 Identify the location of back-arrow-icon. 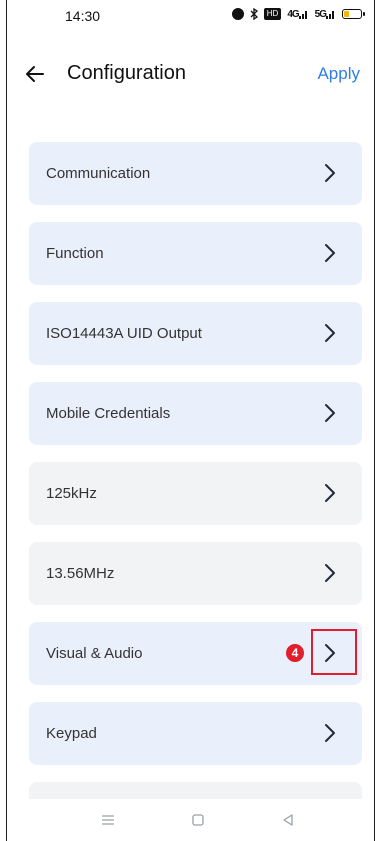
(35, 74).